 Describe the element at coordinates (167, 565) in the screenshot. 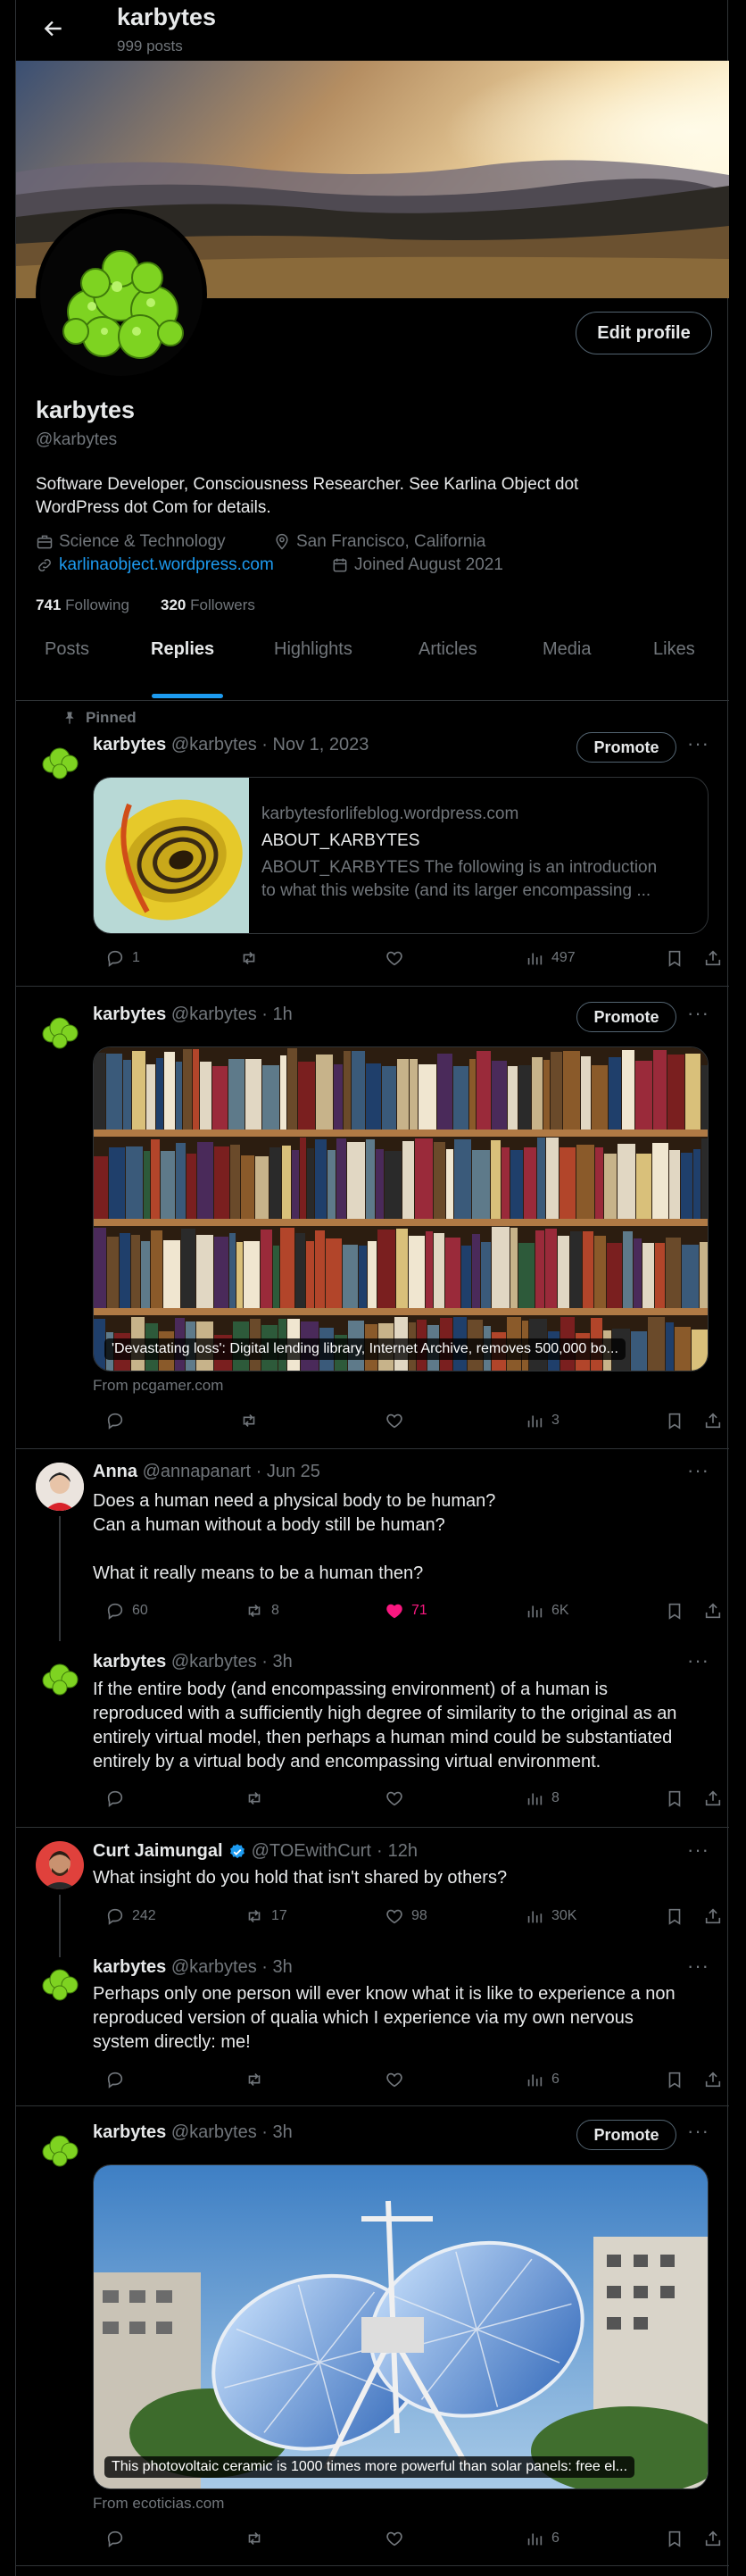

I see `website-link: karlinaobject.wordpress.com` at that location.